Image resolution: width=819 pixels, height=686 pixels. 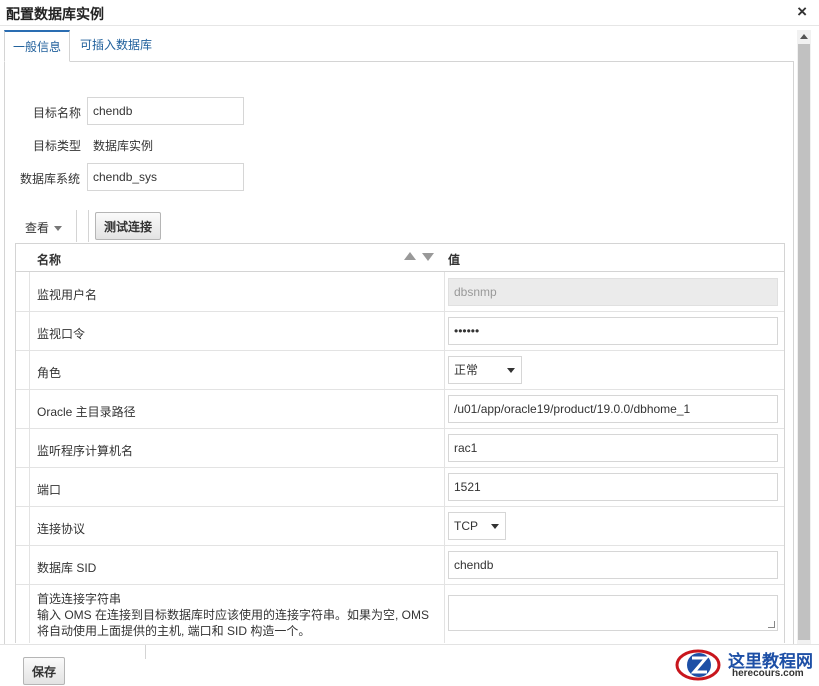 I want to click on sort-descending-icon, so click(x=428, y=257).